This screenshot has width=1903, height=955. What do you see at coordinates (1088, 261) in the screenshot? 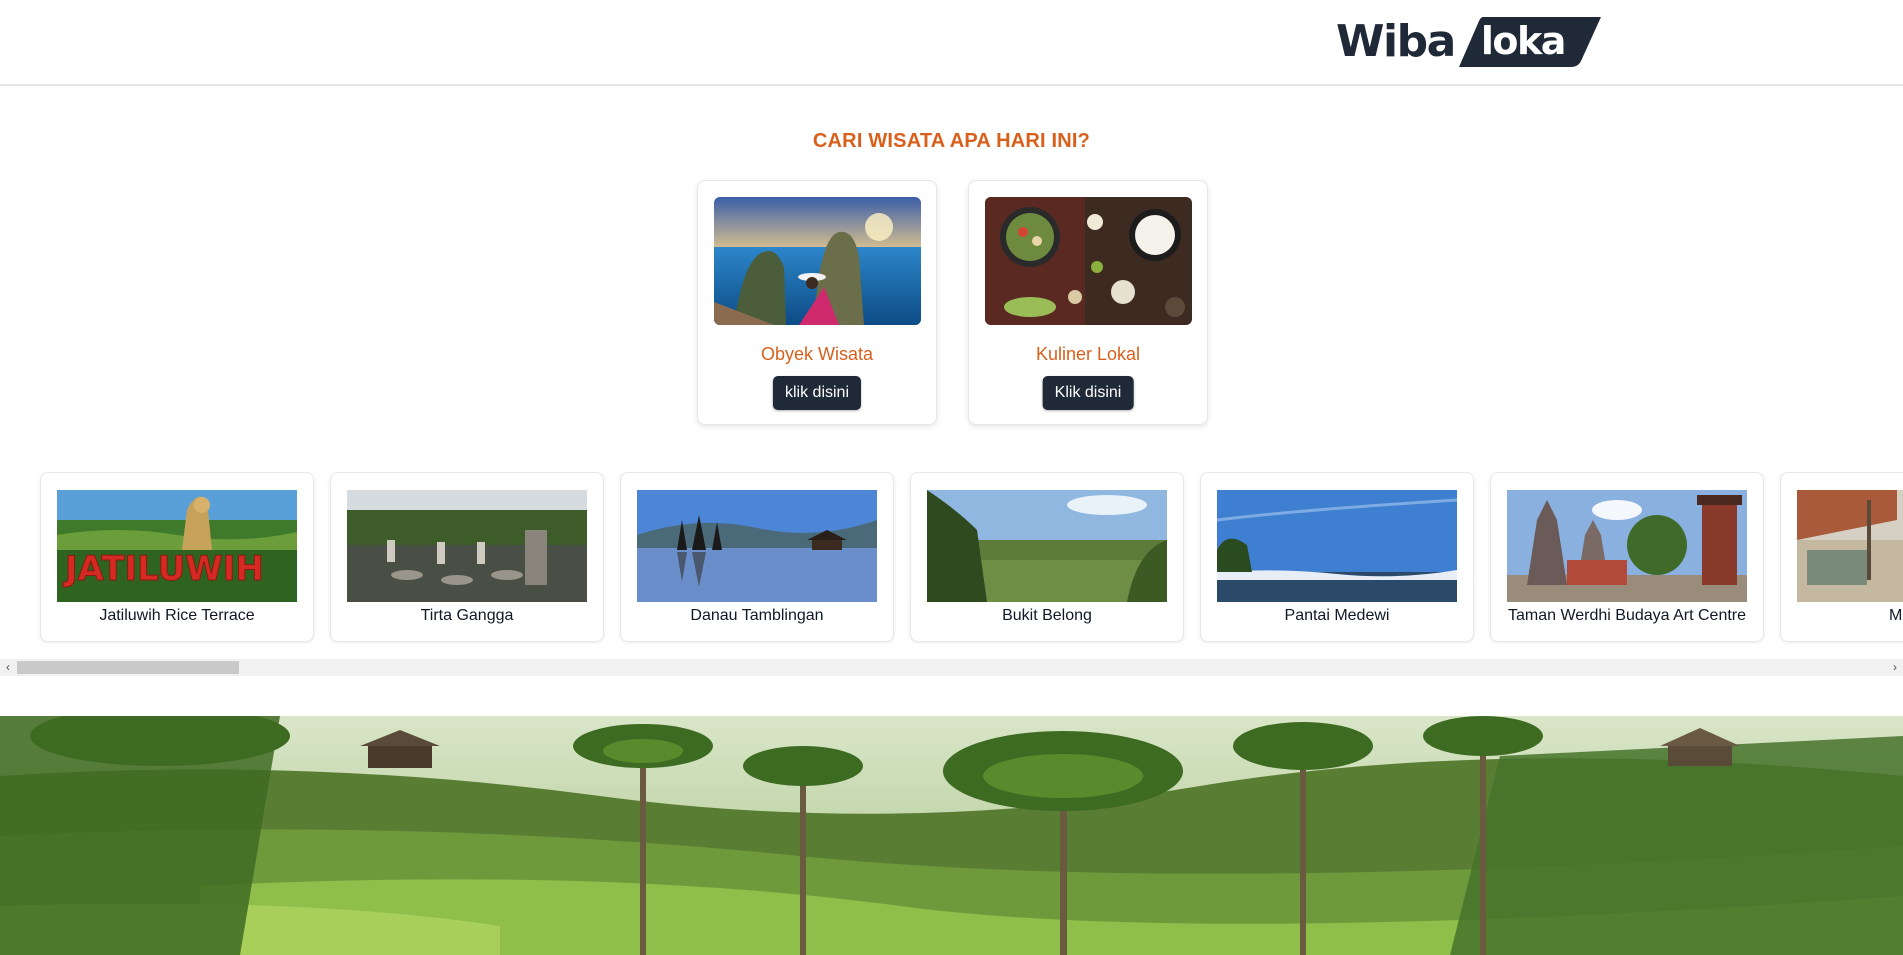
I see `local-food-photo` at bounding box center [1088, 261].